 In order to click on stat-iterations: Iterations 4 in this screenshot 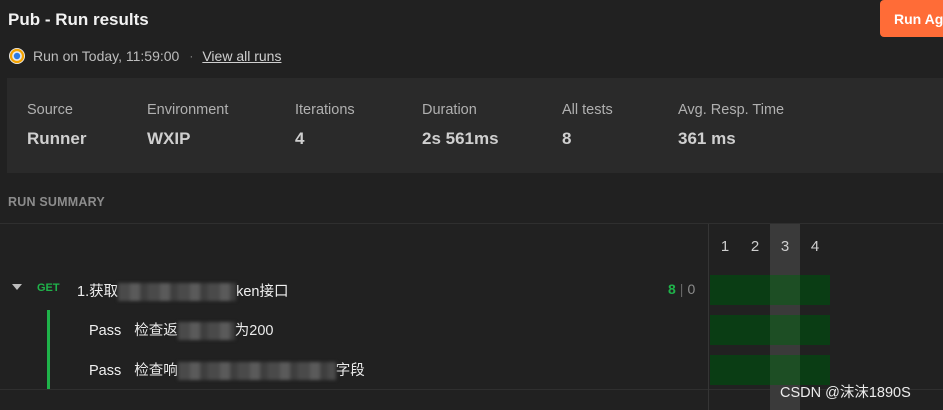, I will do `click(325, 125)`.